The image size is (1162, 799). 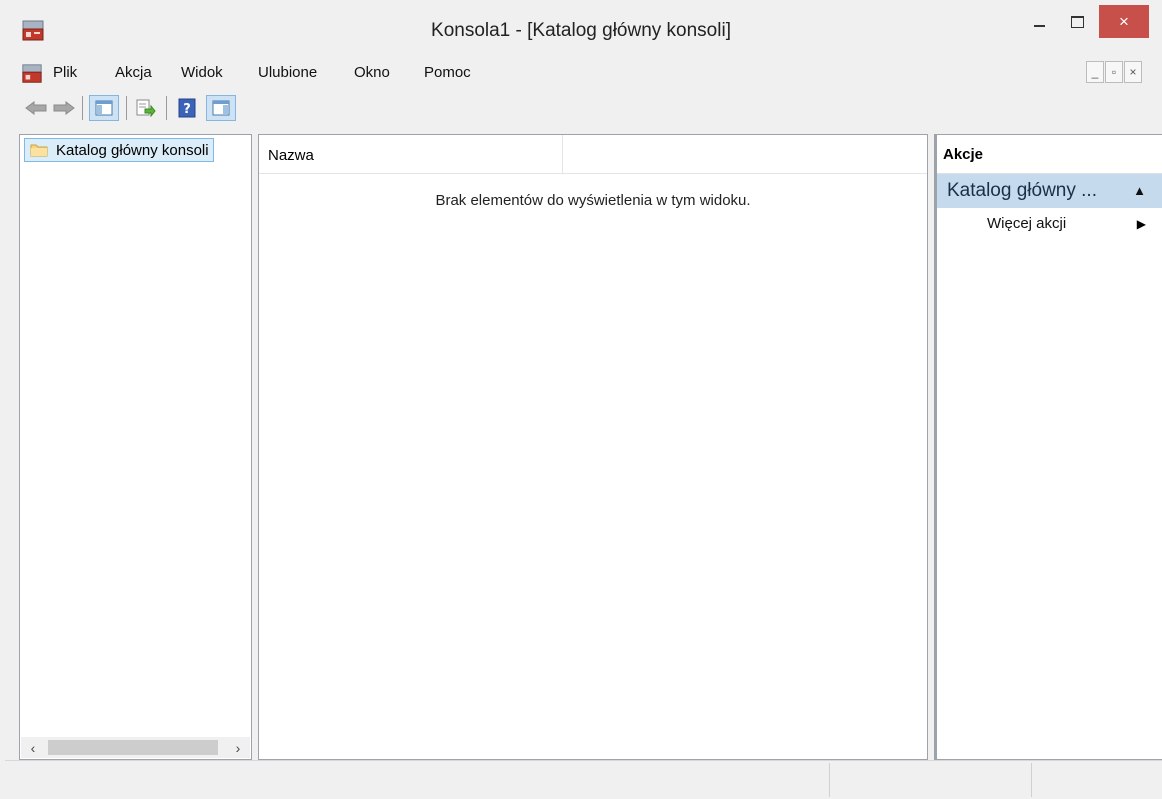 I want to click on close-button: ×, so click(x=1124, y=21).